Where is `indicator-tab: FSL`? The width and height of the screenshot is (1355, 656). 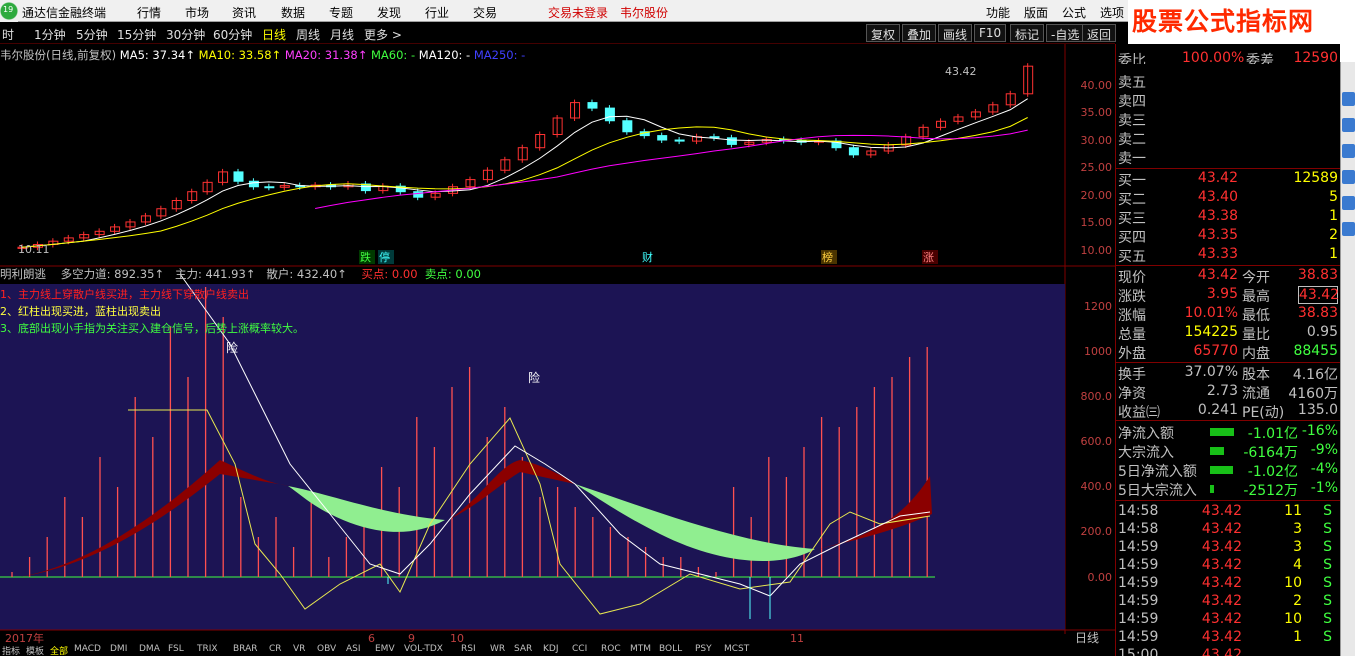
indicator-tab: FSL is located at coordinates (176, 649).